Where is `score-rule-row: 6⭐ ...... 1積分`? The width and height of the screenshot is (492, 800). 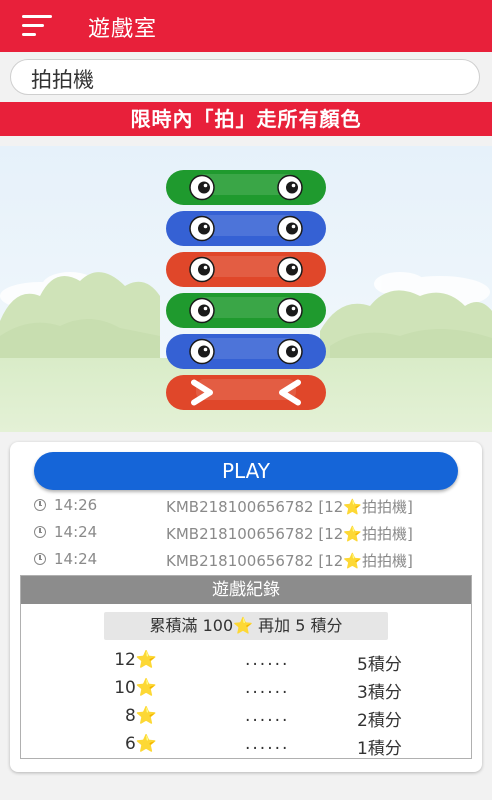
score-rule-row: 6⭐ ...... 1積分 is located at coordinates (247, 745).